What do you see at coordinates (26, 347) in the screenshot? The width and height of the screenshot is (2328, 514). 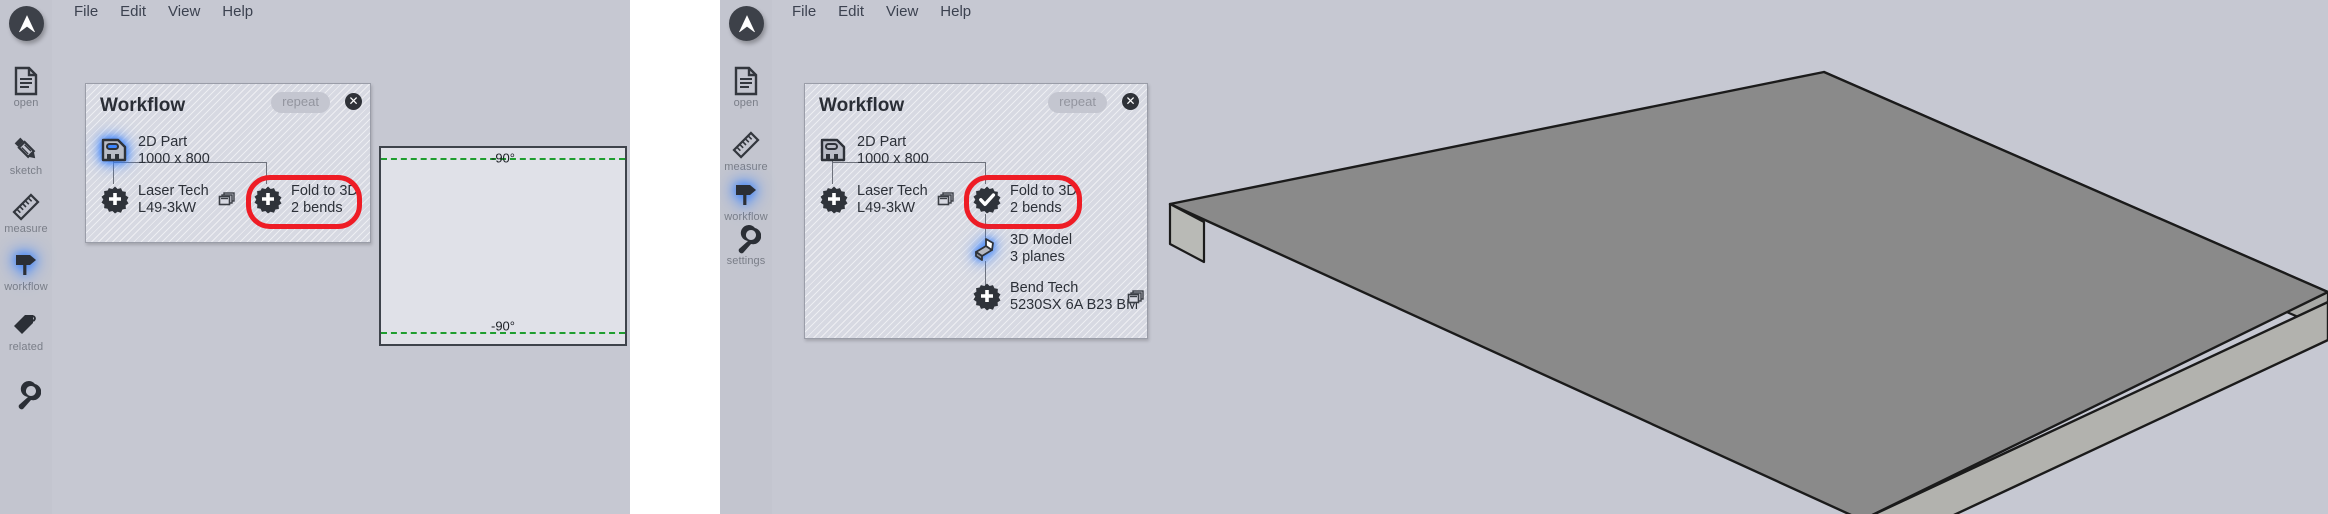 I see `sidebar-label-related: related` at bounding box center [26, 347].